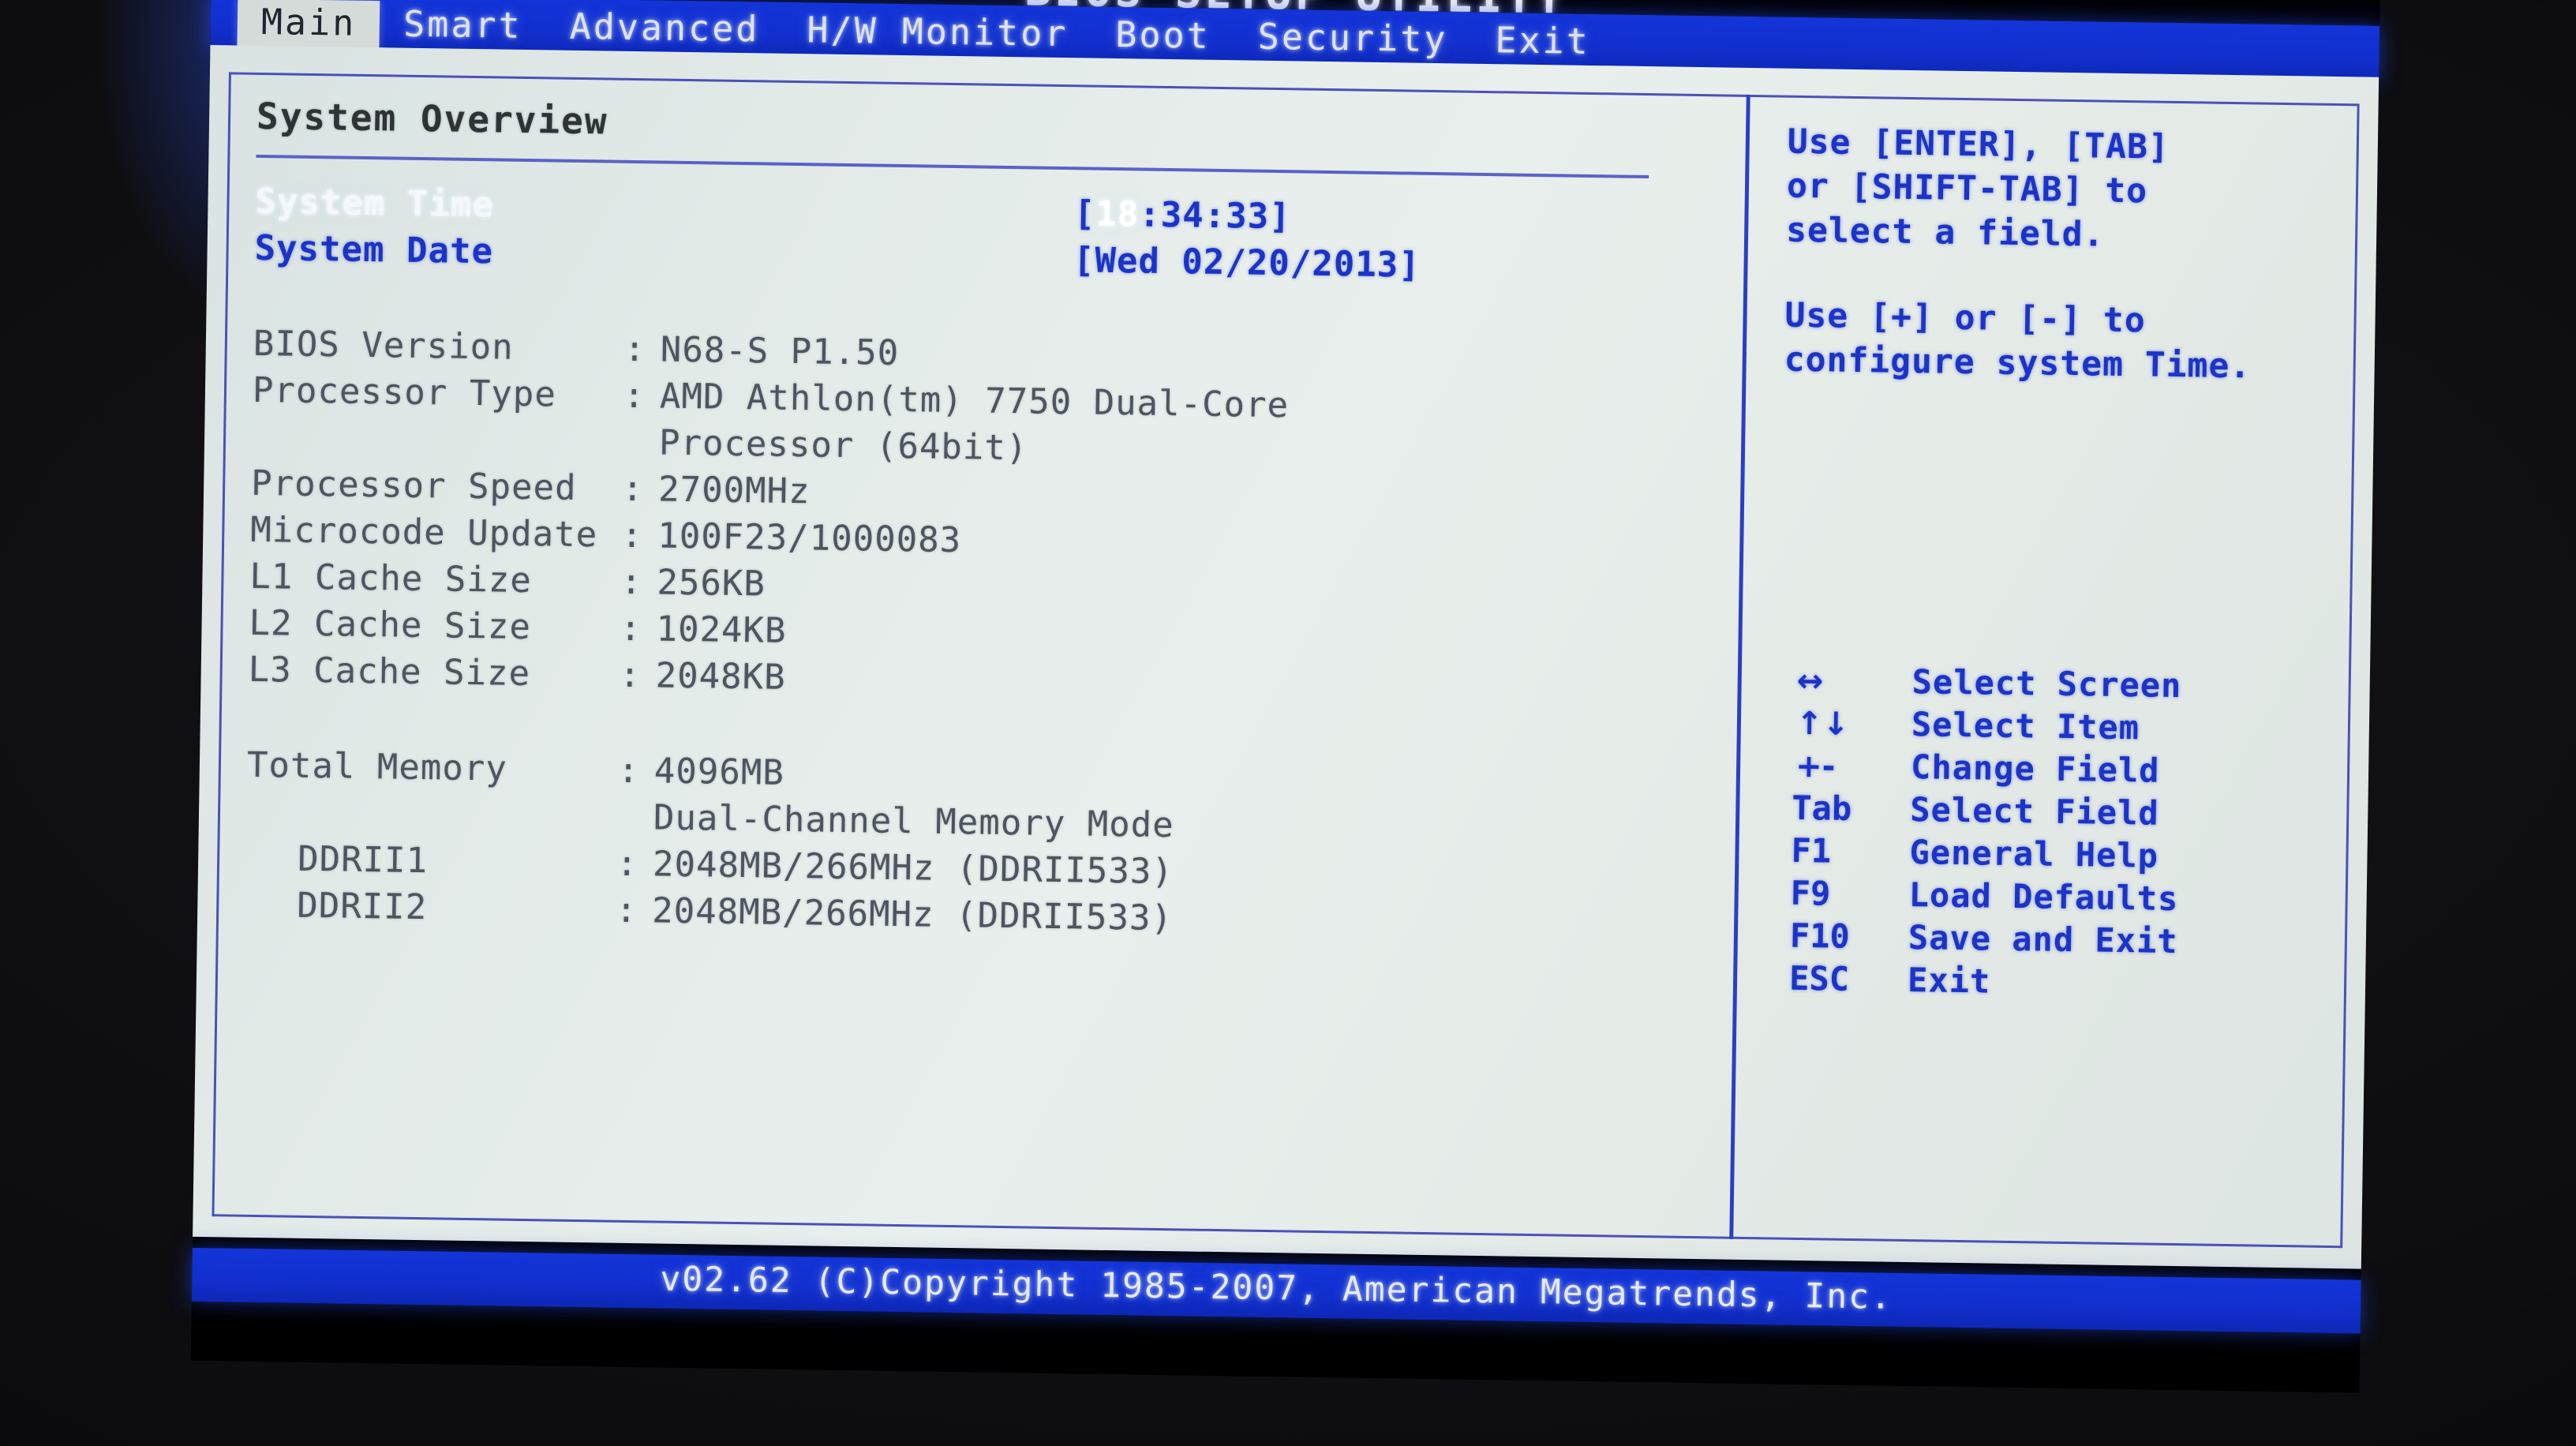 This screenshot has height=1446, width=2576. Describe the element at coordinates (308, 24) in the screenshot. I see `tab-main: Main` at that location.